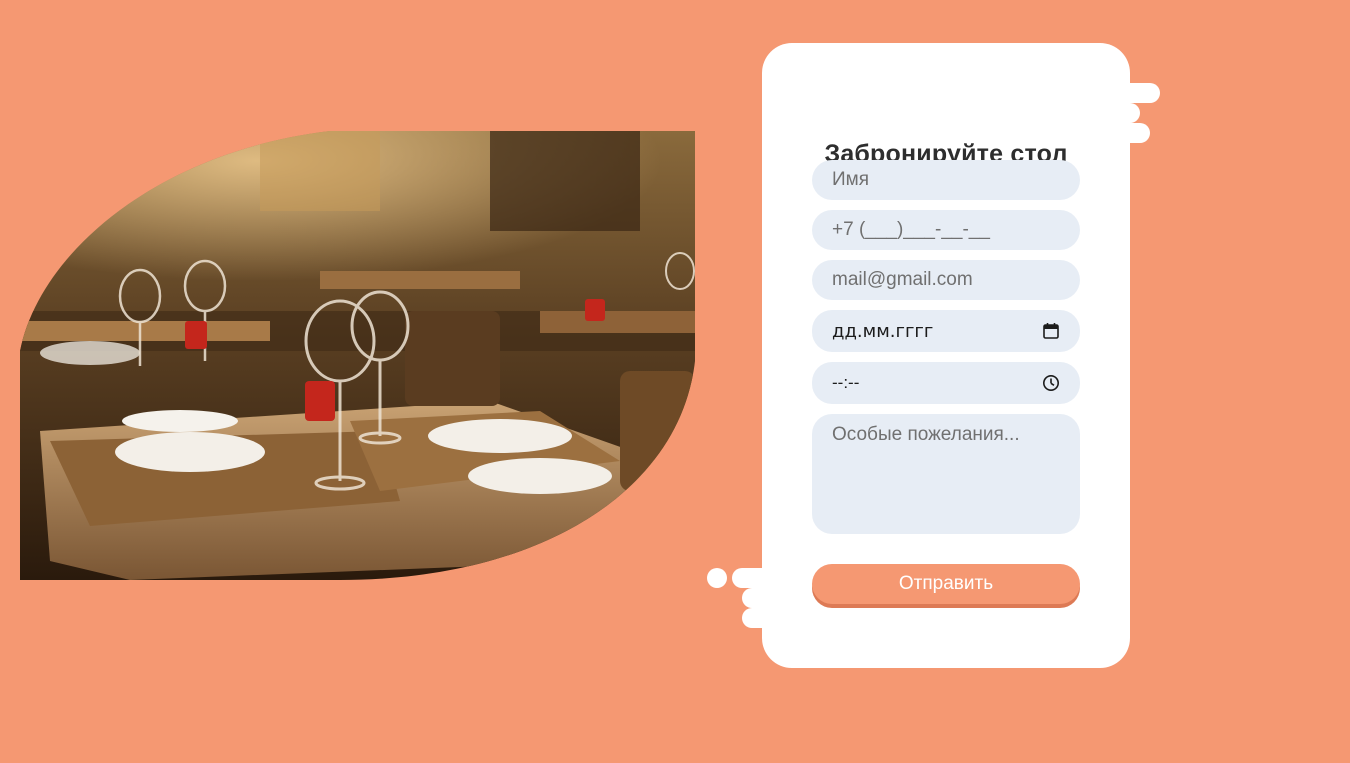  What do you see at coordinates (946, 383) in the screenshot?
I see `time-field: --:--` at bounding box center [946, 383].